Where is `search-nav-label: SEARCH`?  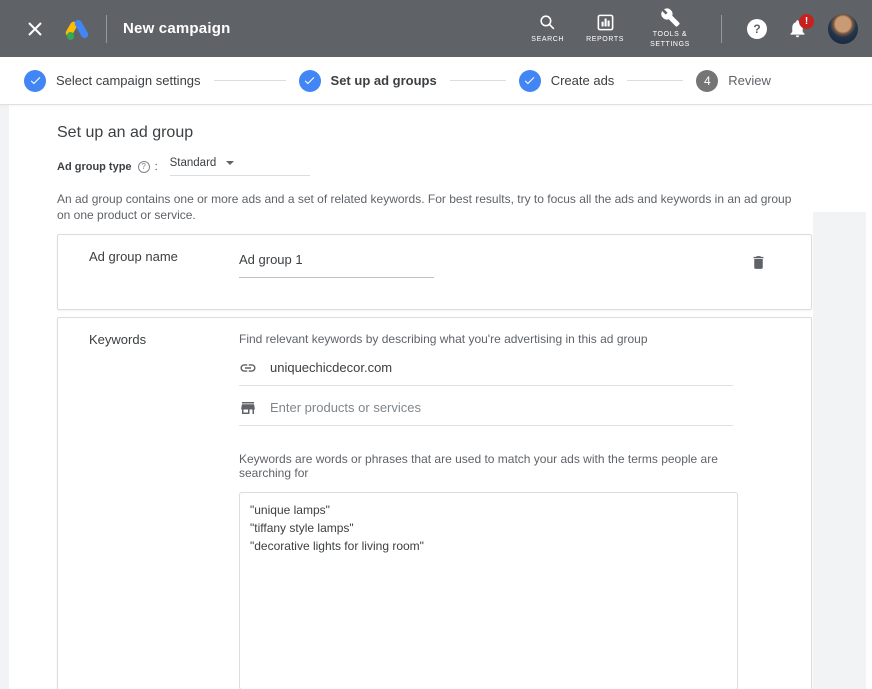 search-nav-label: SEARCH is located at coordinates (548, 39).